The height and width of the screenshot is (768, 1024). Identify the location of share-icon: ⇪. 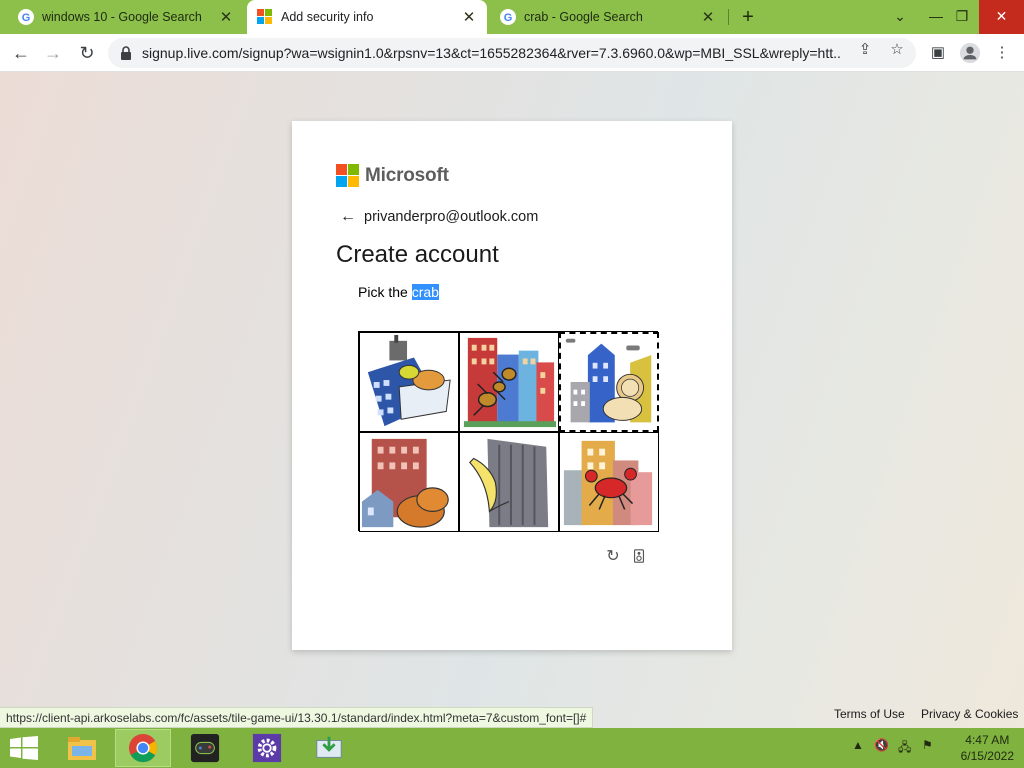
(865, 50).